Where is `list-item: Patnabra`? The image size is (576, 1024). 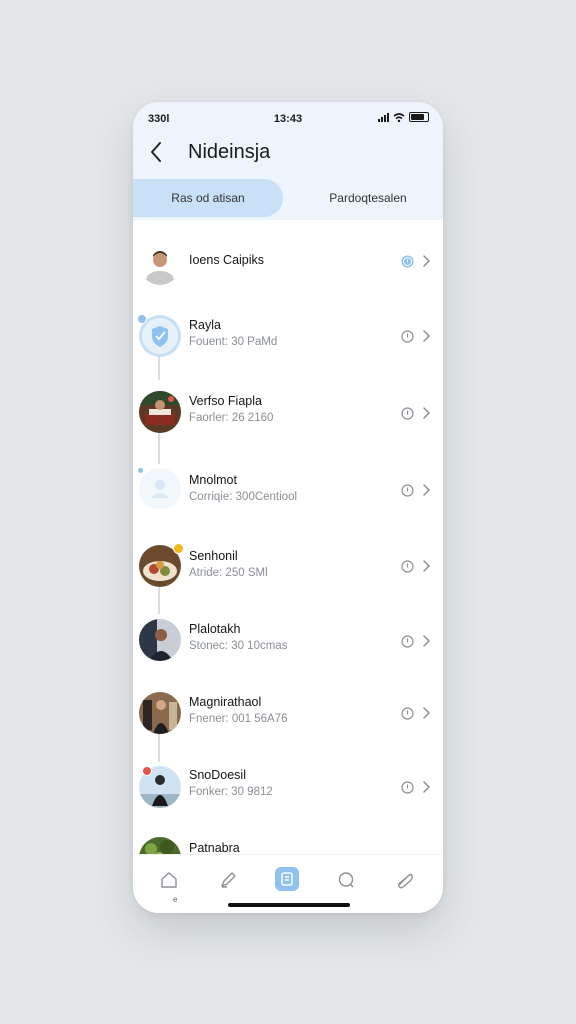 list-item: Patnabra is located at coordinates (288, 843).